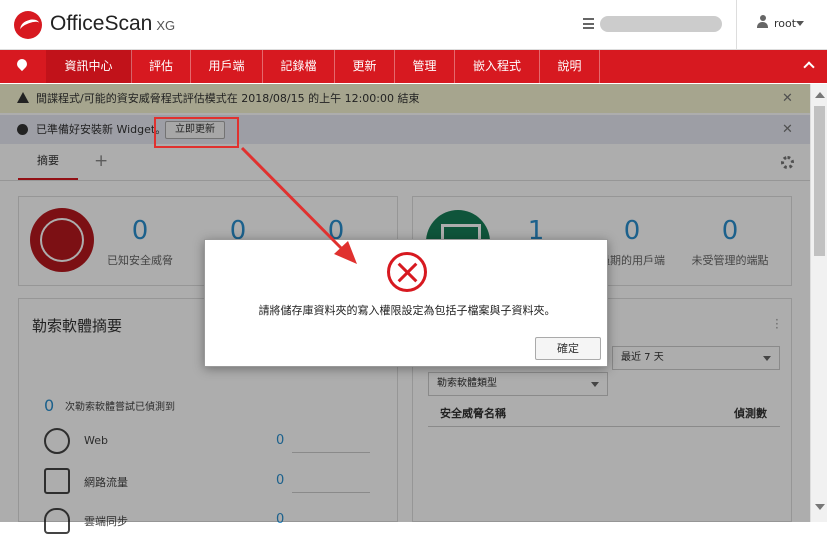 This screenshot has width=827, height=534. Describe the element at coordinates (299, 66) in the screenshot. I see `nav-item-logs: 記錄檔` at that location.